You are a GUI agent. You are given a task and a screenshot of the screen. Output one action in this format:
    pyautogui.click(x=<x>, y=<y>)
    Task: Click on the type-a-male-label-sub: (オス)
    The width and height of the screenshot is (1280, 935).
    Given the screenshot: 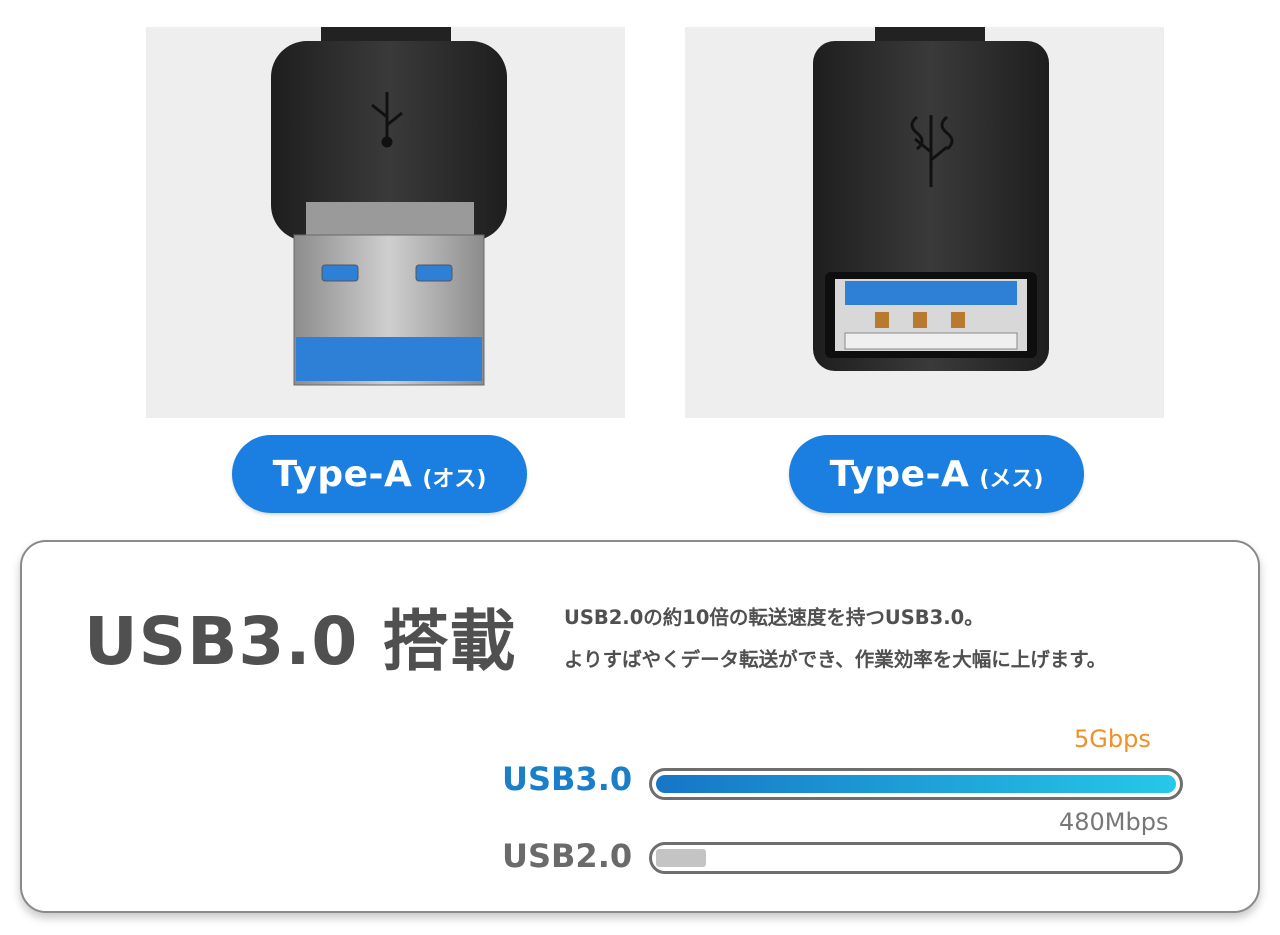 What is the action you would take?
    pyautogui.click(x=454, y=479)
    